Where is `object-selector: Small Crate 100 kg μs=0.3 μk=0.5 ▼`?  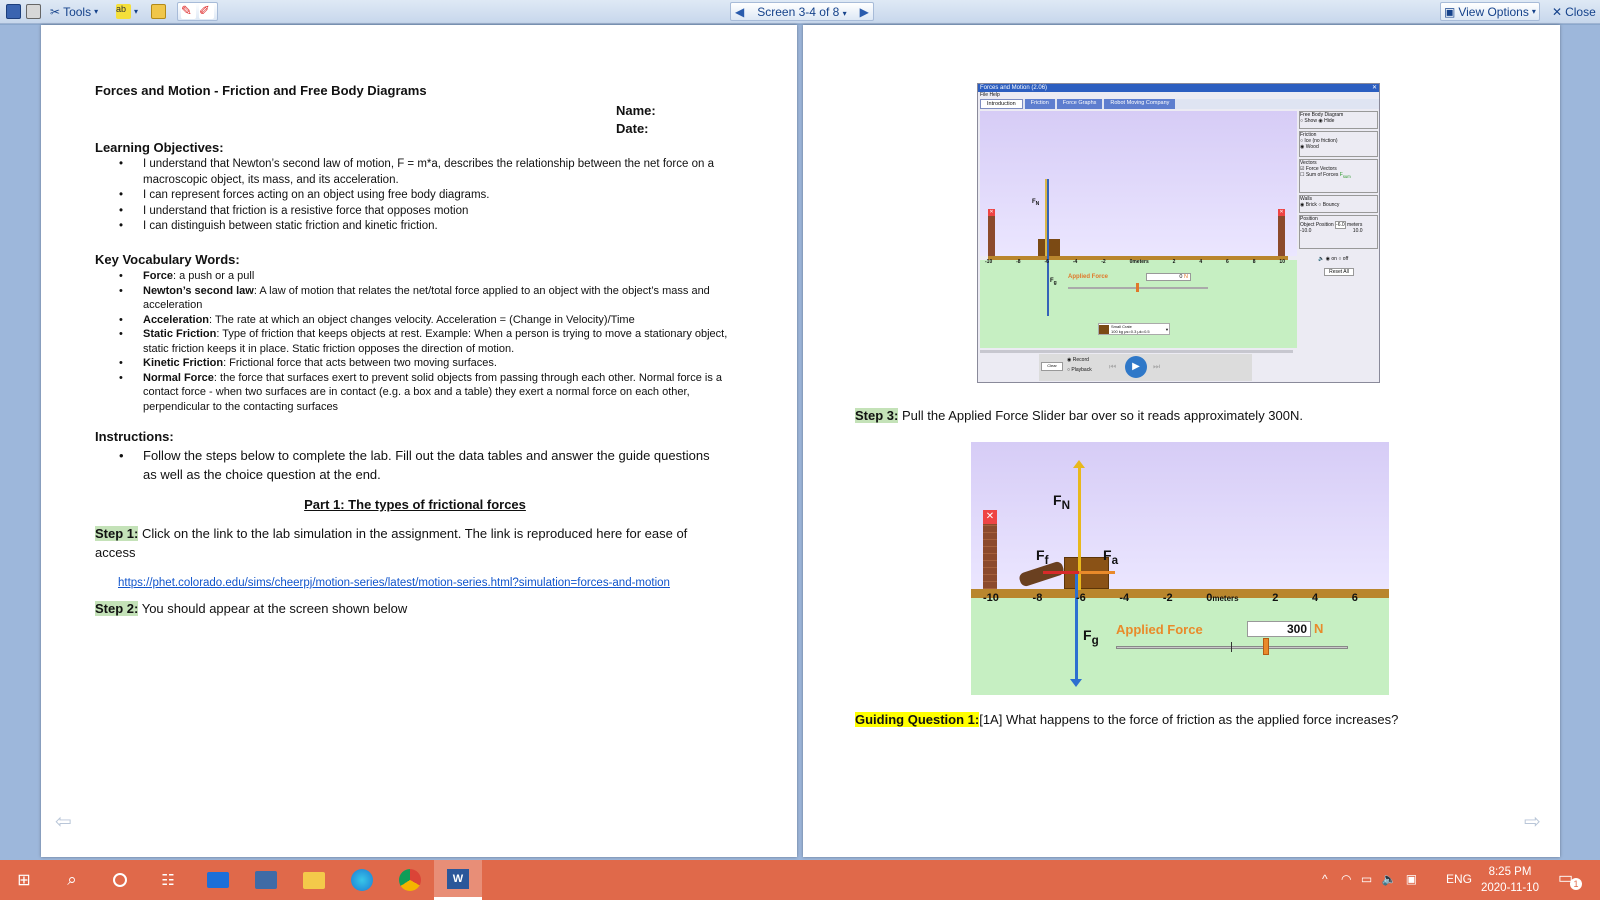 object-selector: Small Crate 100 kg μs=0.3 μk=0.5 ▼ is located at coordinates (1134, 329).